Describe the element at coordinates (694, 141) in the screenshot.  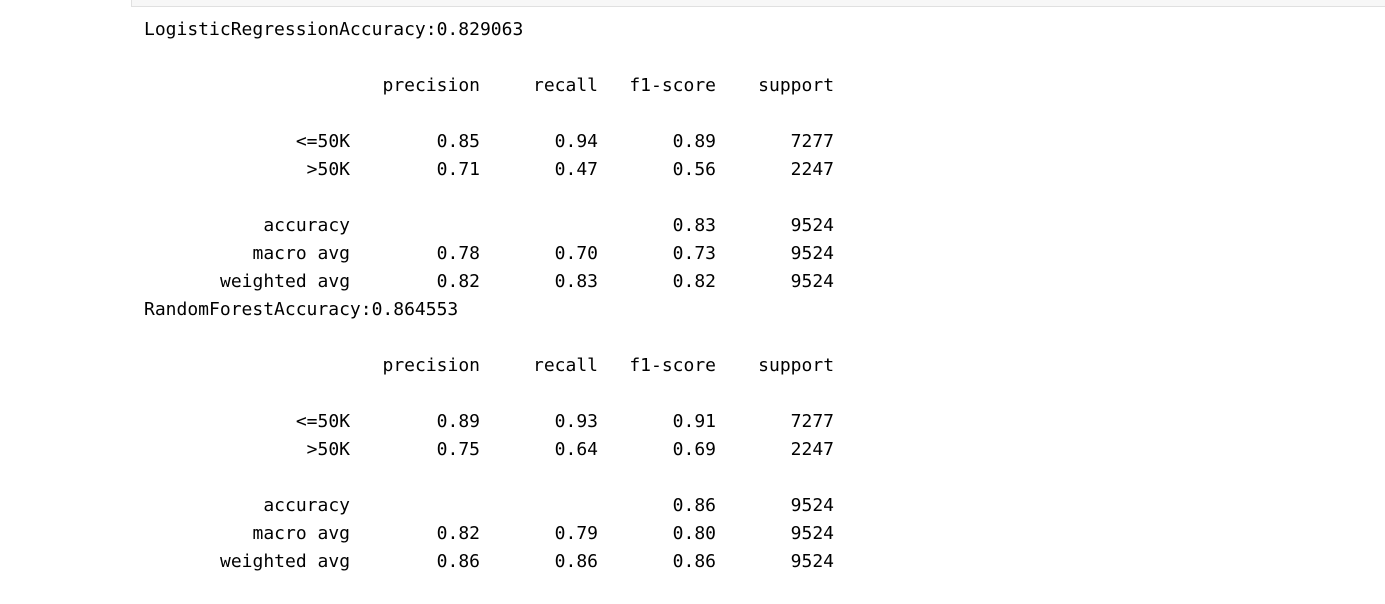
I see `f1-score-value: 0.89` at that location.